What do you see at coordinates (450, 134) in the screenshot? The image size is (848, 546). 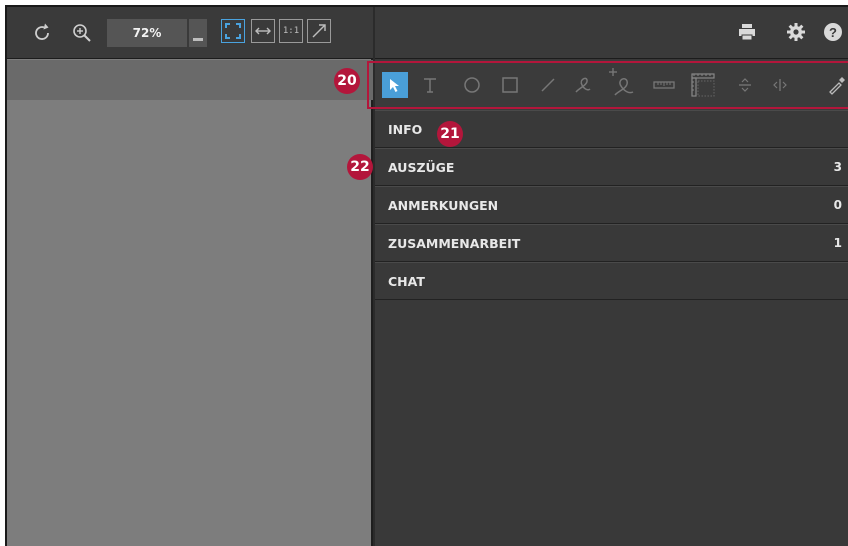 I see `callout-badge-info: 21` at bounding box center [450, 134].